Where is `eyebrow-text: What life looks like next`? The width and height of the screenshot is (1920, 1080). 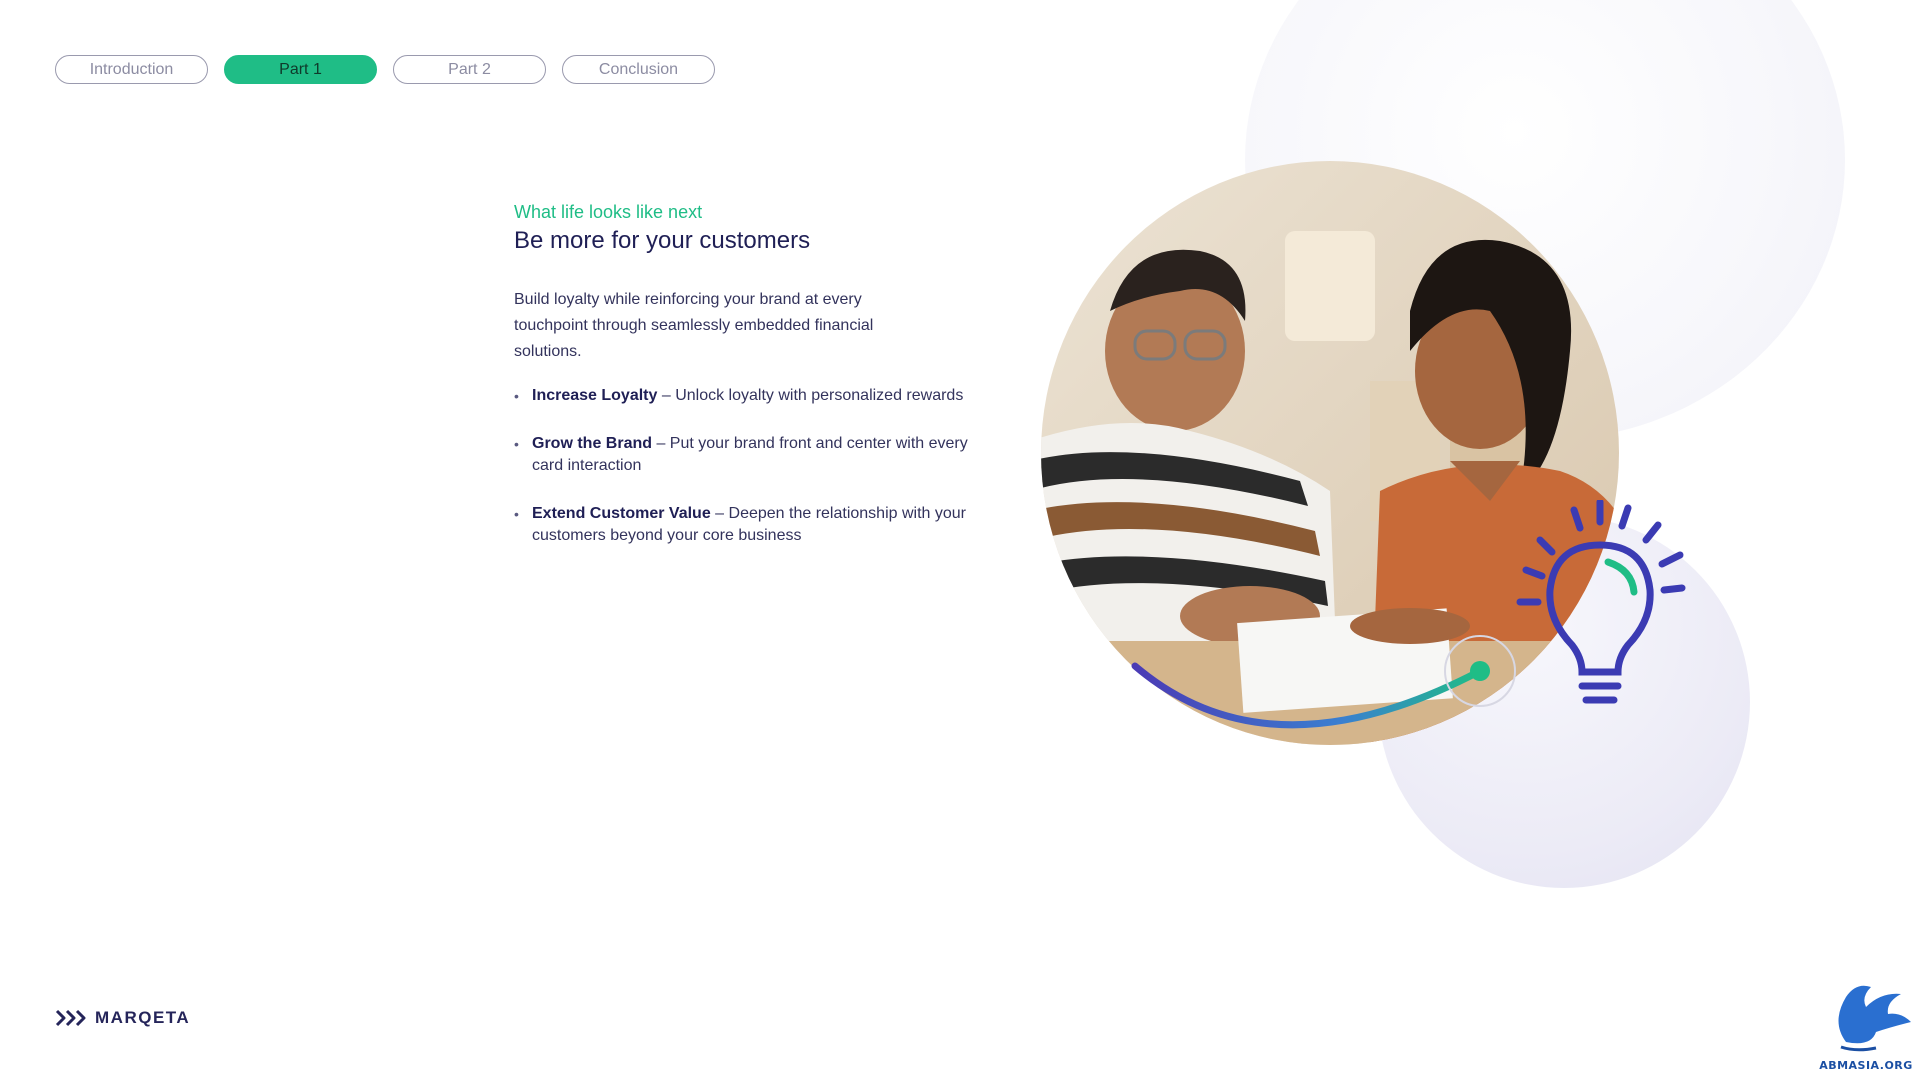
eyebrow-text: What life looks like next is located at coordinates (608, 212).